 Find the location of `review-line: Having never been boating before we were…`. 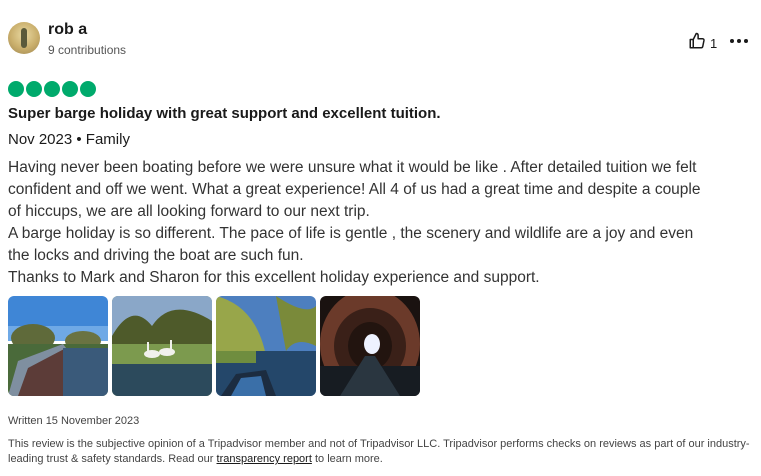

review-line: Having never been boating before we were… is located at coordinates (352, 167).